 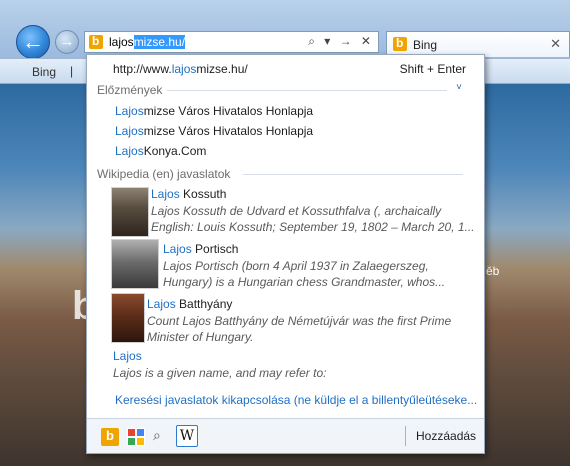 I want to click on back-arrow-icon: ←, so click(x=33, y=41).